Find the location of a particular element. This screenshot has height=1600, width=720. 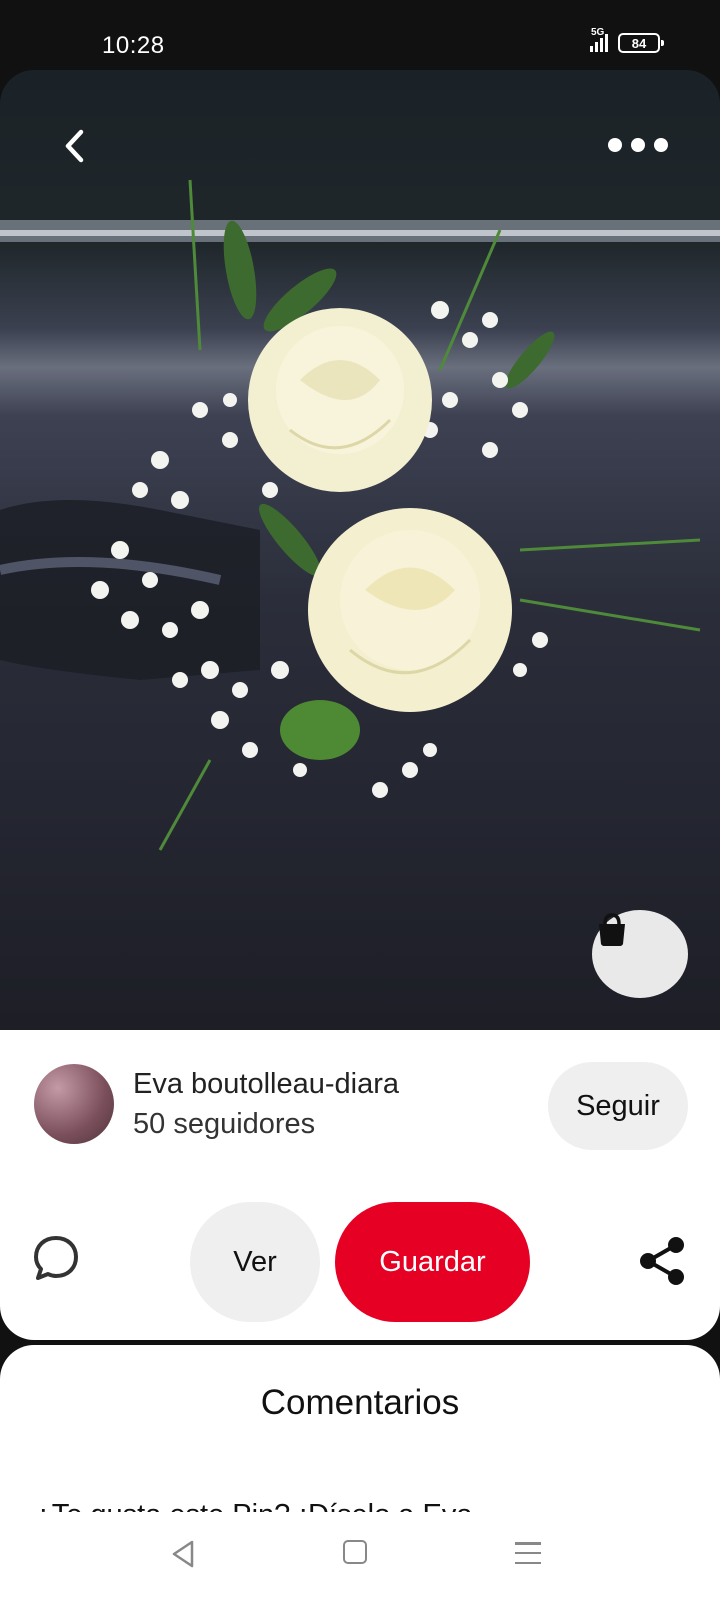

square-home-icon is located at coordinates (355, 1552).